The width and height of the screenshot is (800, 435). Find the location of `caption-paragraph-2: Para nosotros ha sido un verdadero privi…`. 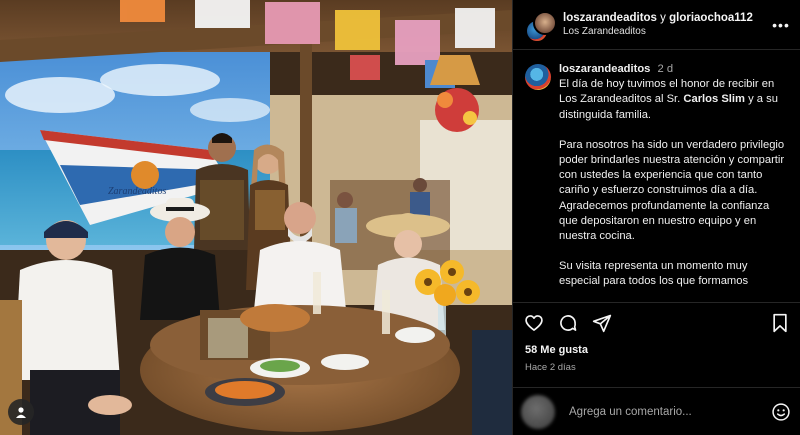

caption-paragraph-2: Para nosotros ha sido un verdadero privi… is located at coordinates (672, 190).